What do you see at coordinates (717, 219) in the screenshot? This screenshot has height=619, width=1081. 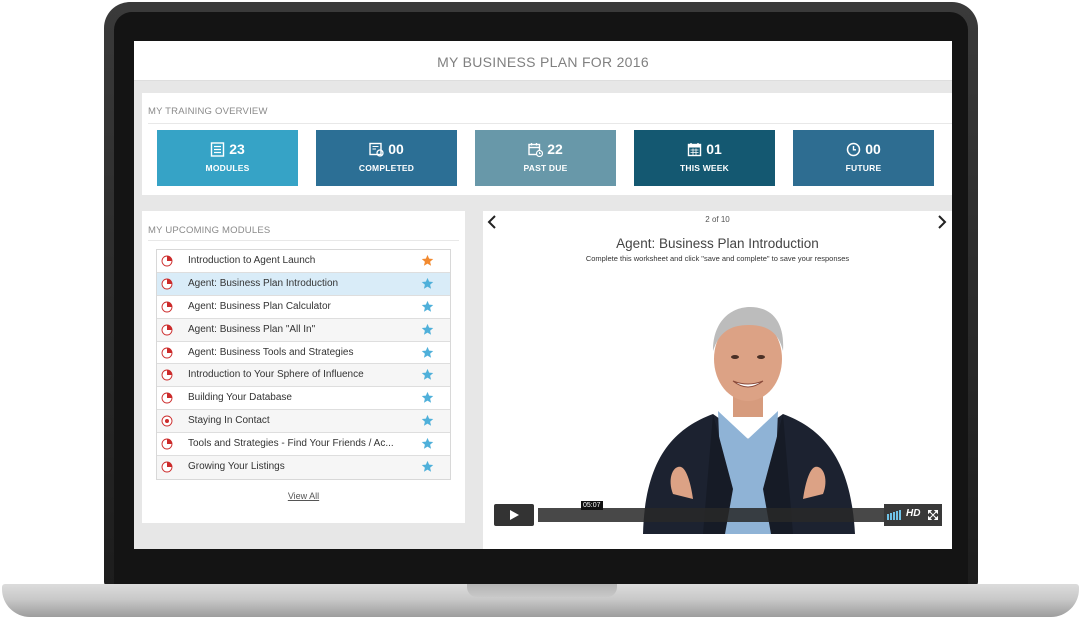 I see `slide-pager: 2 of 10` at bounding box center [717, 219].